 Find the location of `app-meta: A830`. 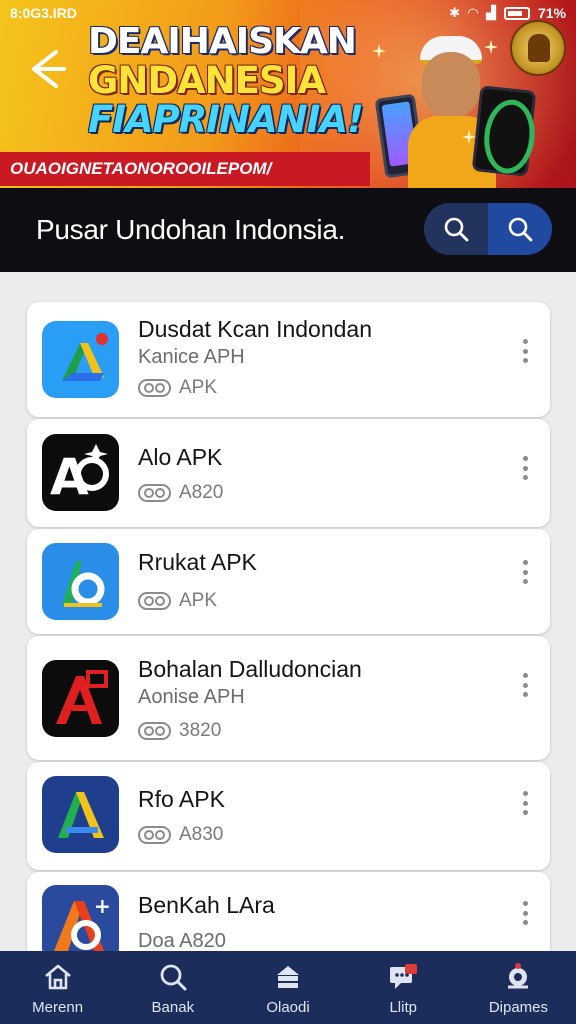

app-meta: A830 is located at coordinates (180, 835).